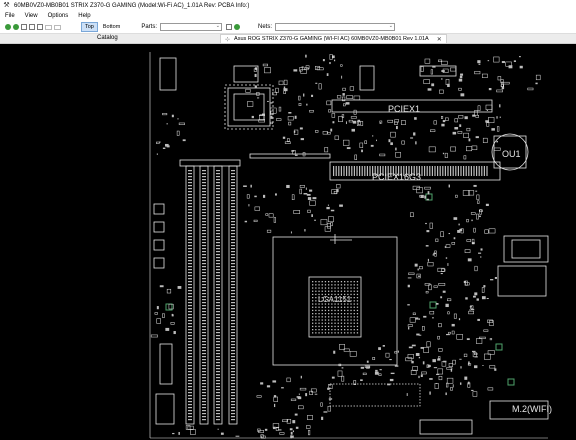 The image size is (576, 440). I want to click on pin-icon: ⊹, so click(227, 39).